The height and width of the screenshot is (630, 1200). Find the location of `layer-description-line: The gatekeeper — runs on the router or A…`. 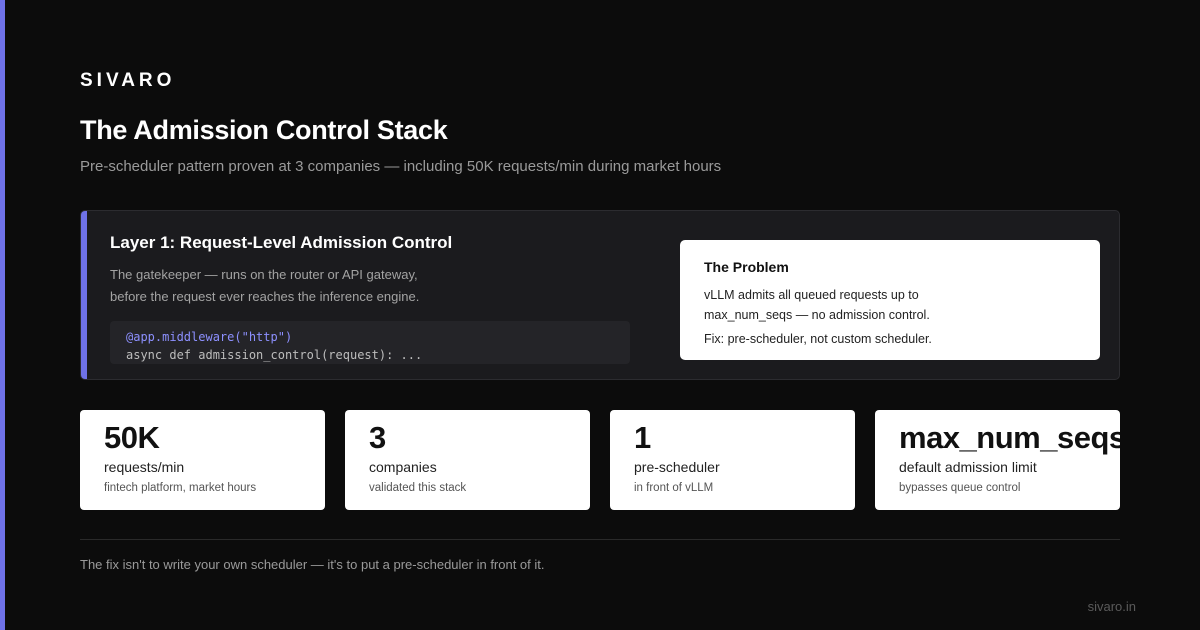

layer-description-line: The gatekeeper — runs on the router or A… is located at coordinates (264, 274).